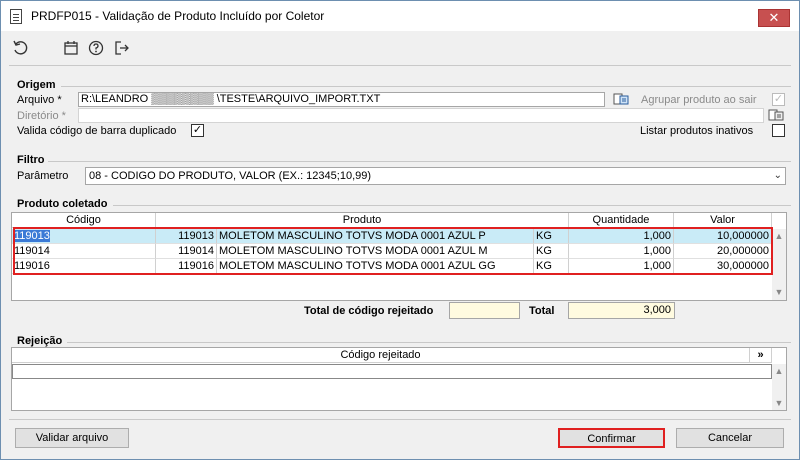 The image size is (800, 460). Describe the element at coordinates (723, 236) in the screenshot. I see `cell-valor: 10,000000` at that location.